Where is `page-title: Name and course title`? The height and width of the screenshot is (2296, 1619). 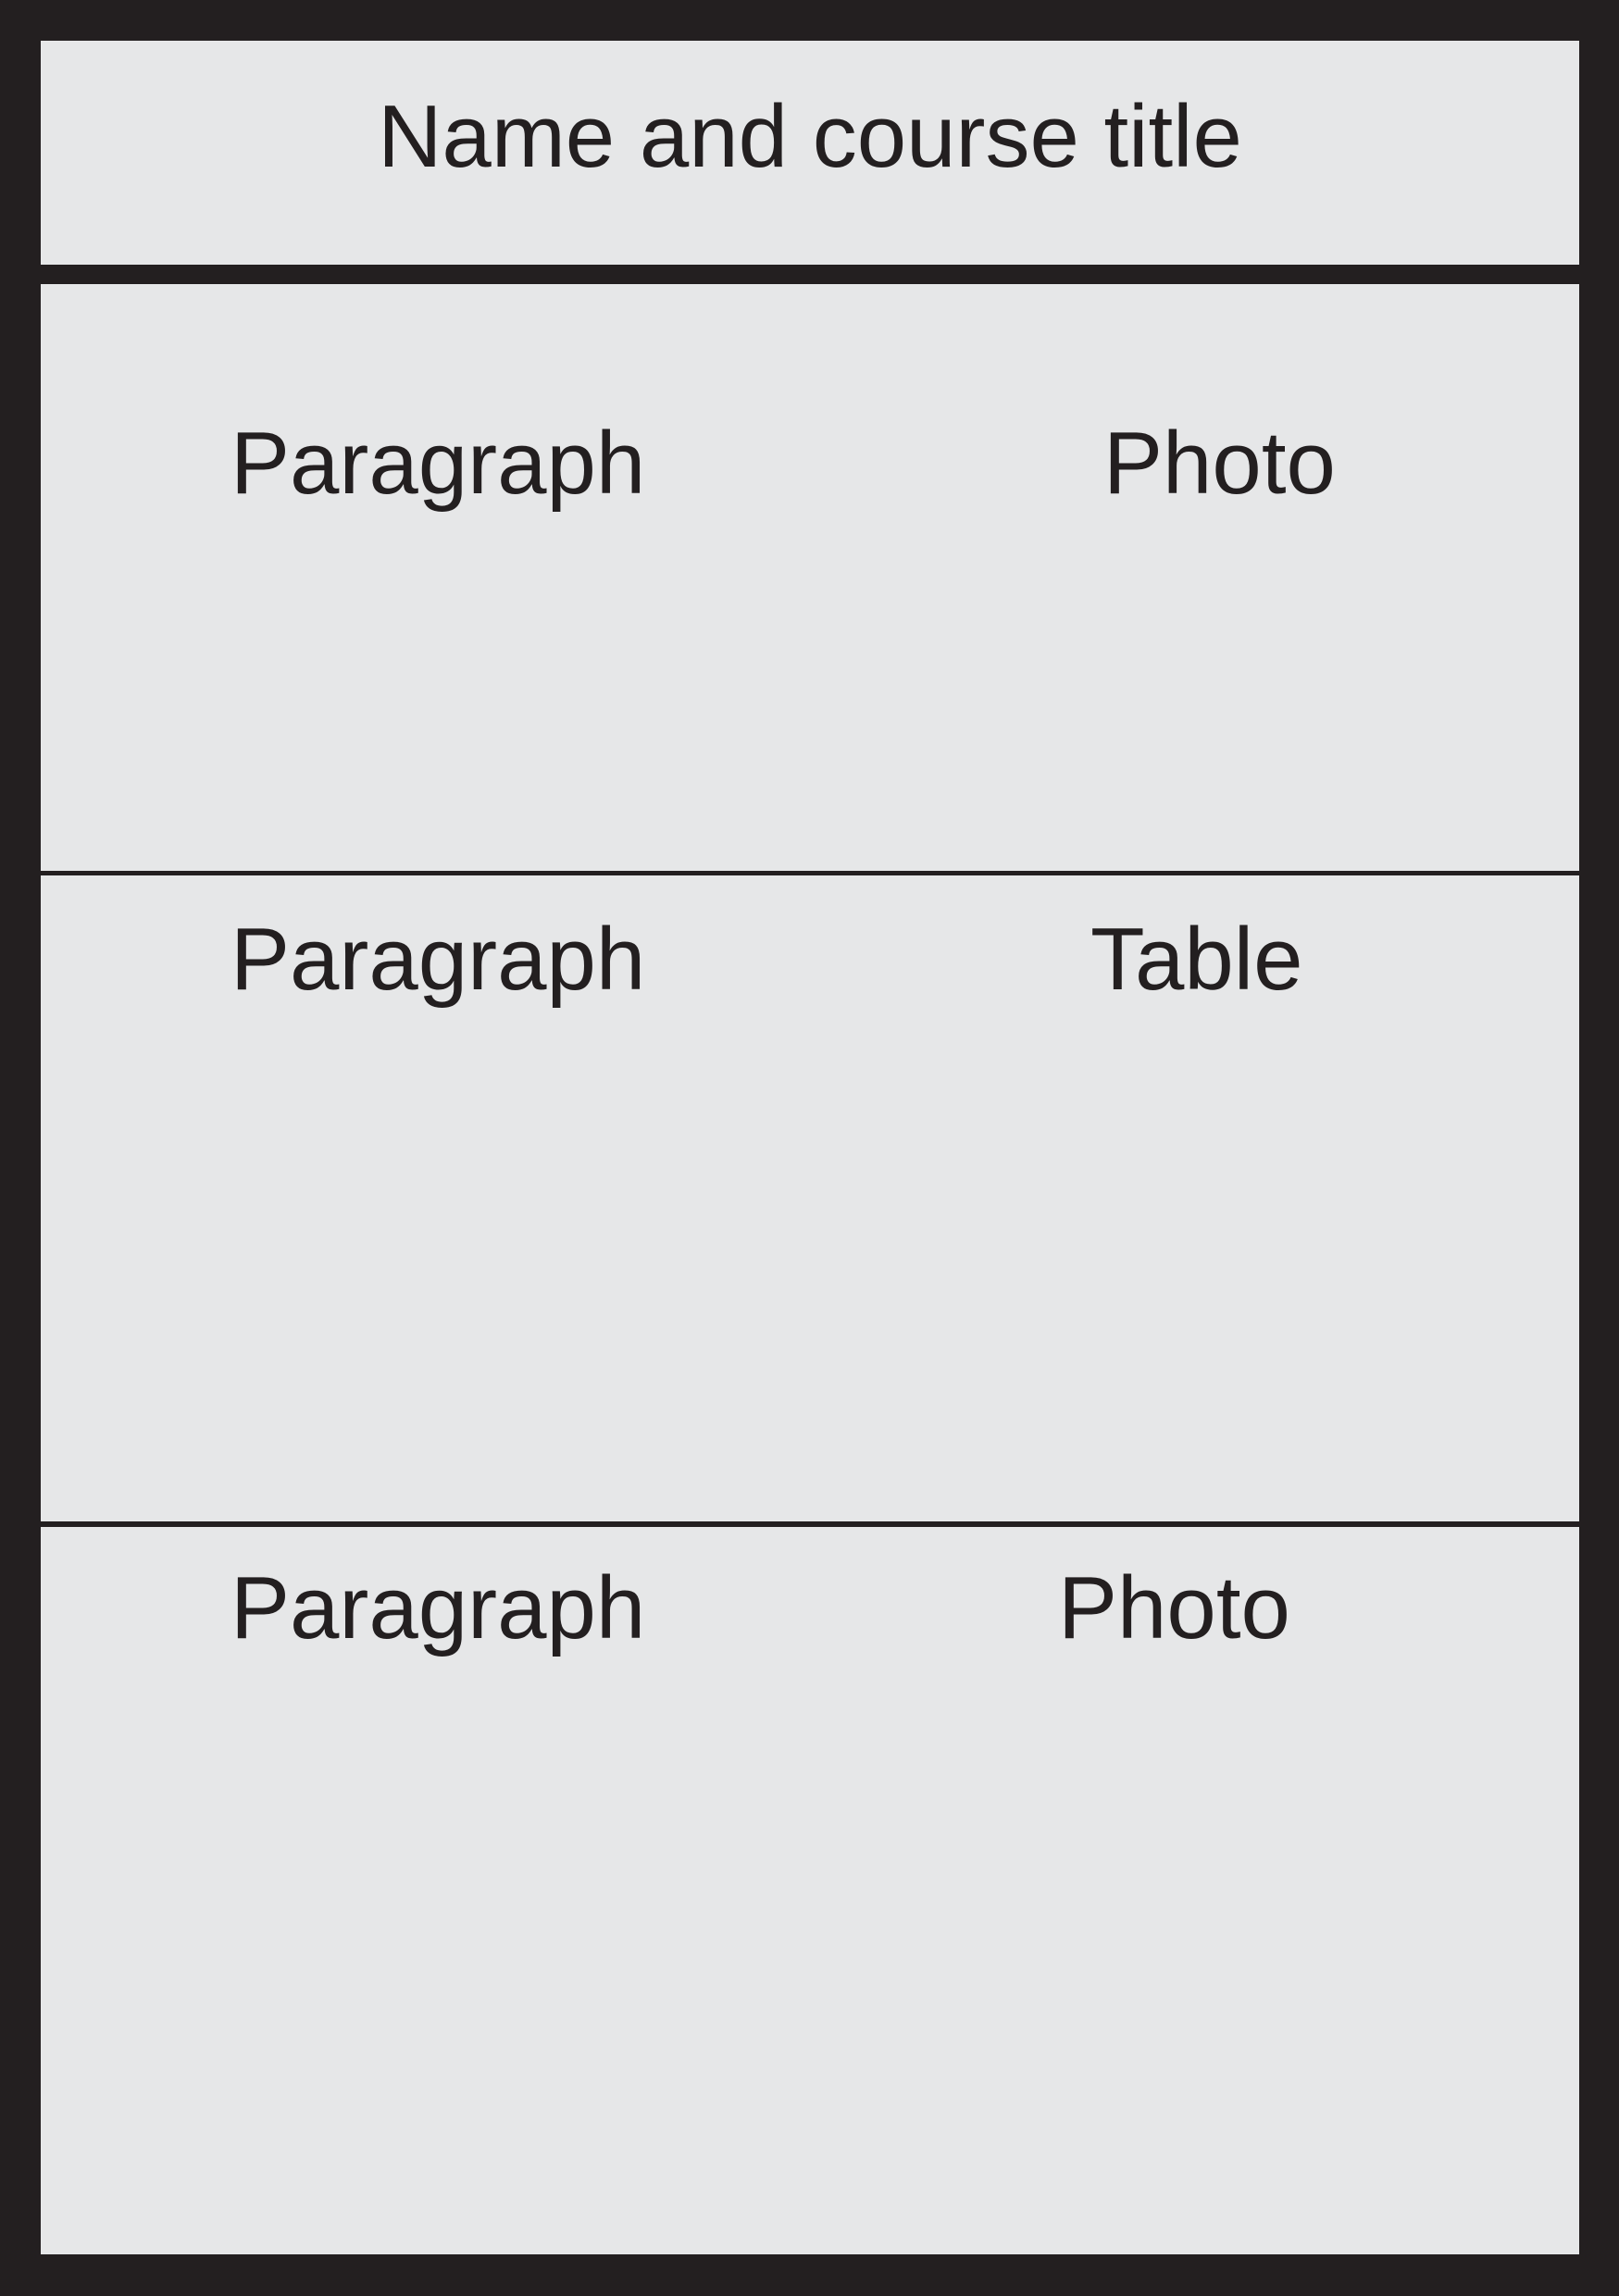
page-title: Name and course title is located at coordinates (810, 136).